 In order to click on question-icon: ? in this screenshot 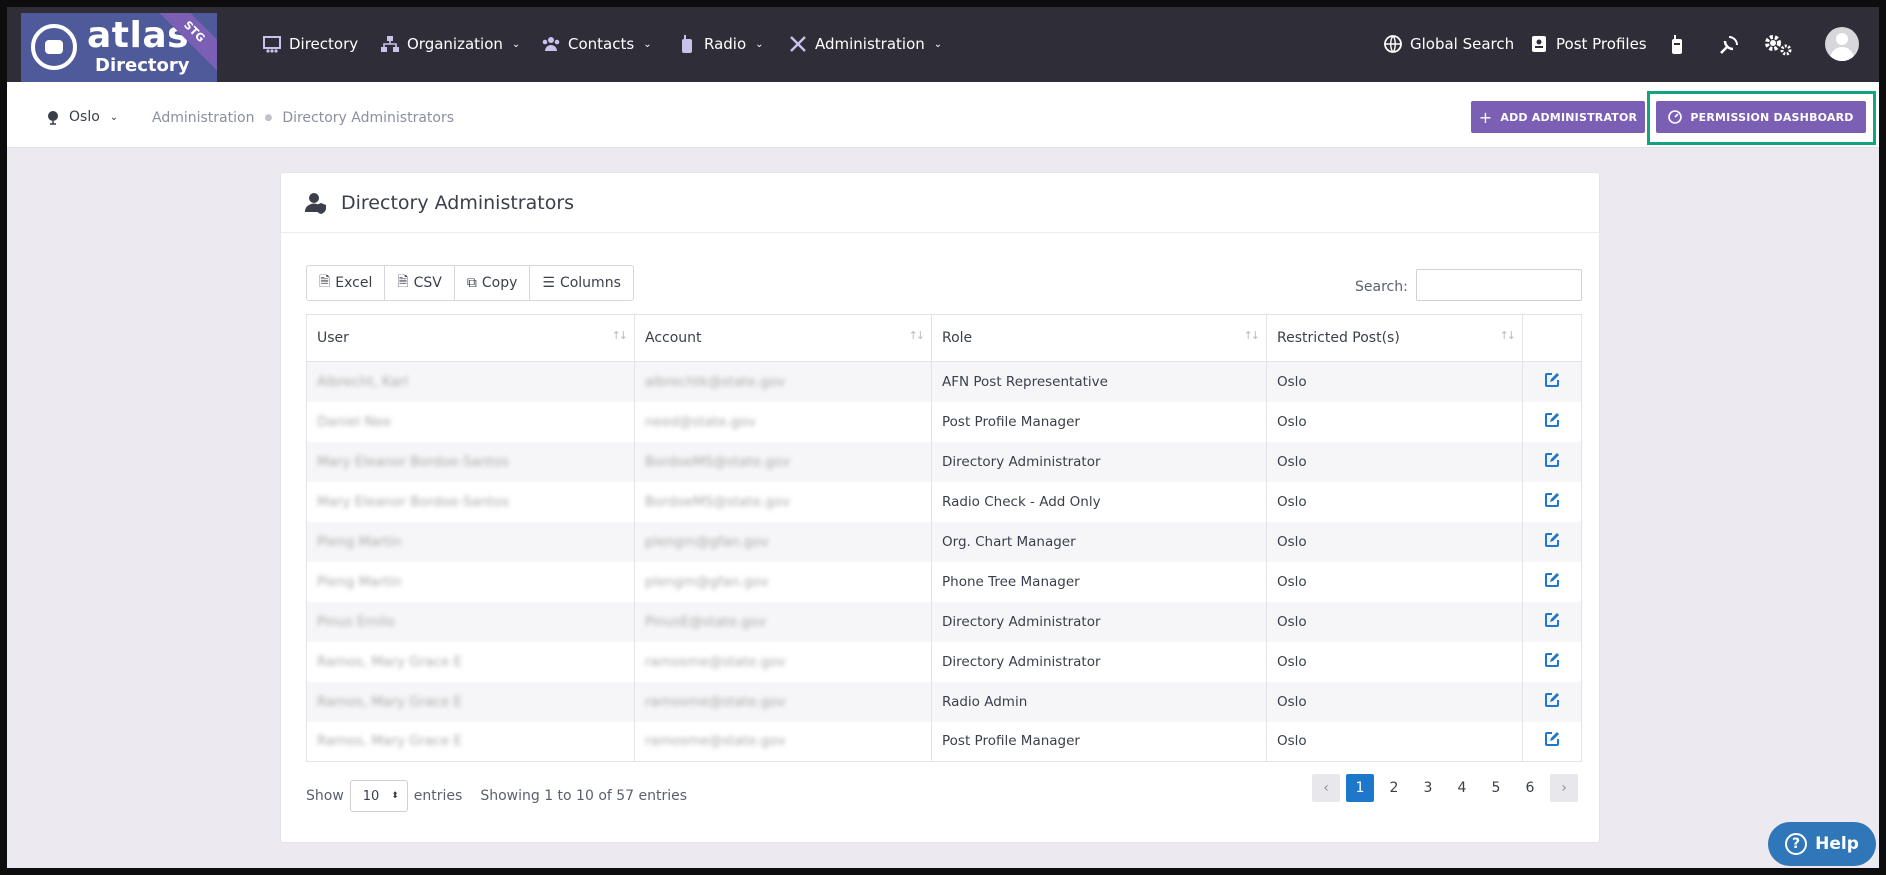, I will do `click(1796, 844)`.